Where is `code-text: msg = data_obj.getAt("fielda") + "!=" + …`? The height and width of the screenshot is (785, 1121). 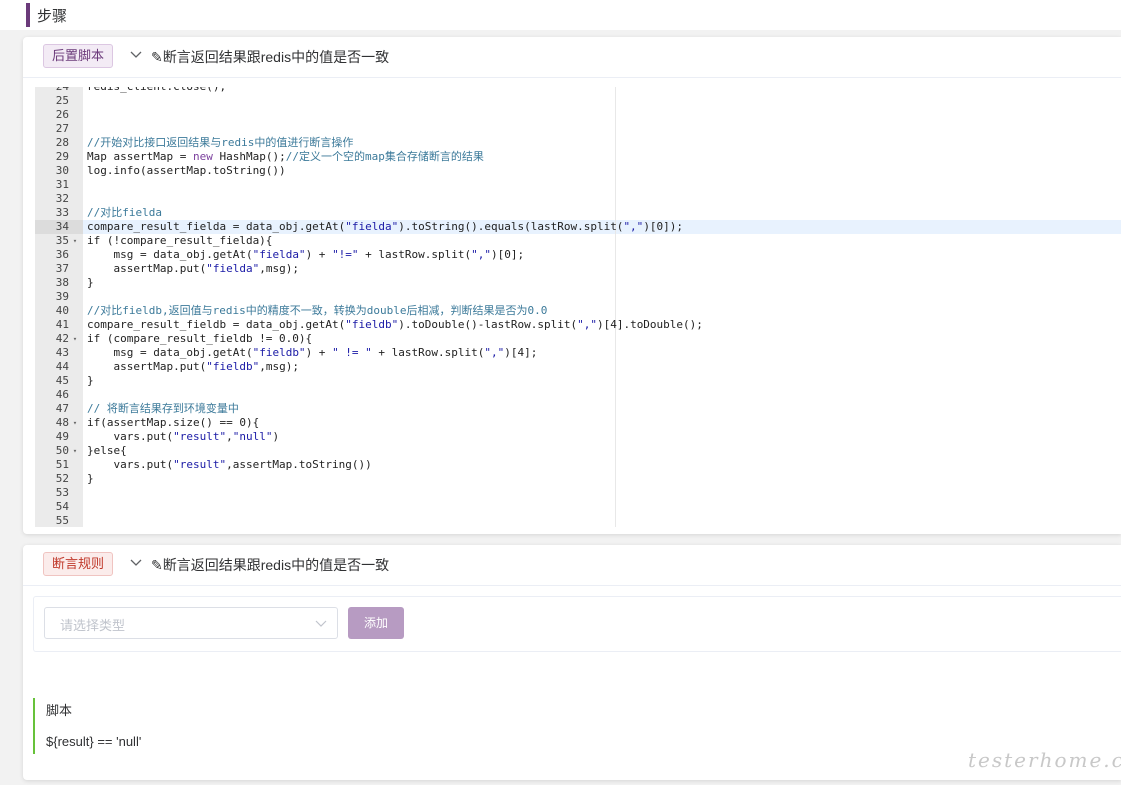 code-text: msg = data_obj.getAt("fielda") + "!=" + … is located at coordinates (306, 254).